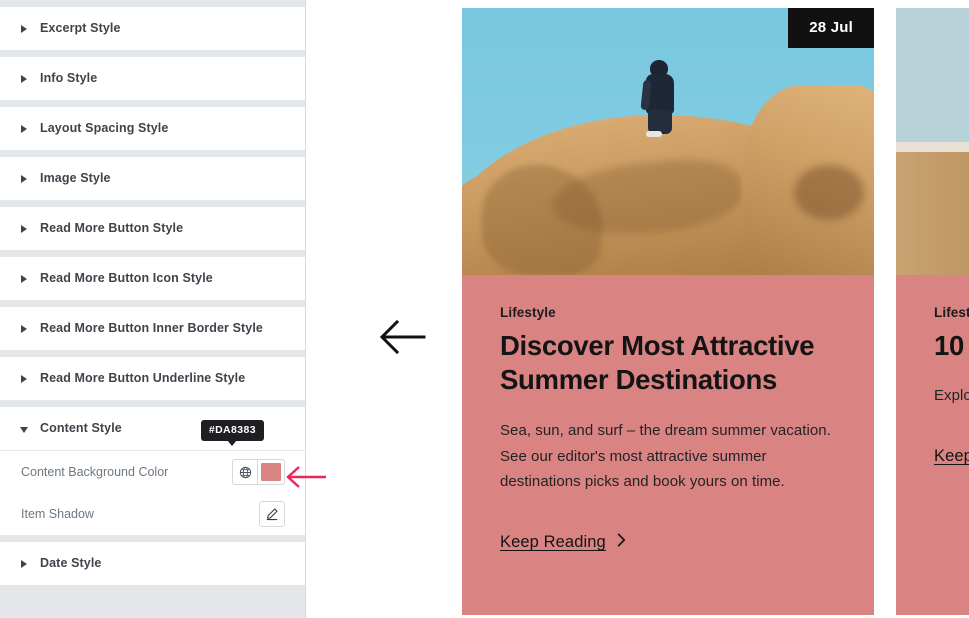  Describe the element at coordinates (104, 128) in the screenshot. I see `section-label: Layout Spacing Style` at that location.